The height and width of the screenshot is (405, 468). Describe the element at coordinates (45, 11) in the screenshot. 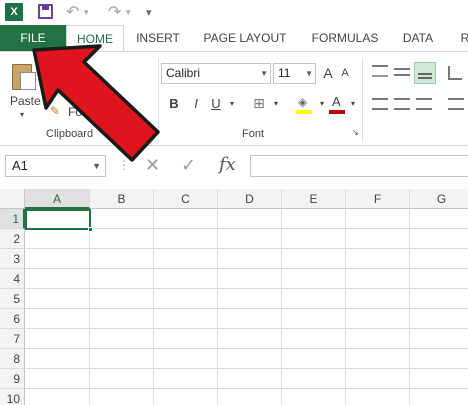

I see `save-icon` at that location.